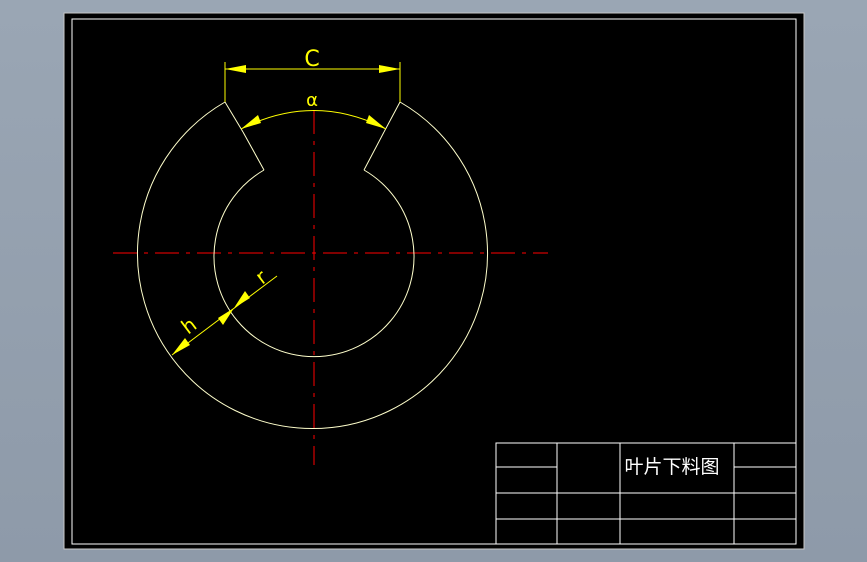 This screenshot has width=867, height=562. Describe the element at coordinates (312, 100) in the screenshot. I see `dimension-angle-label: α` at that location.